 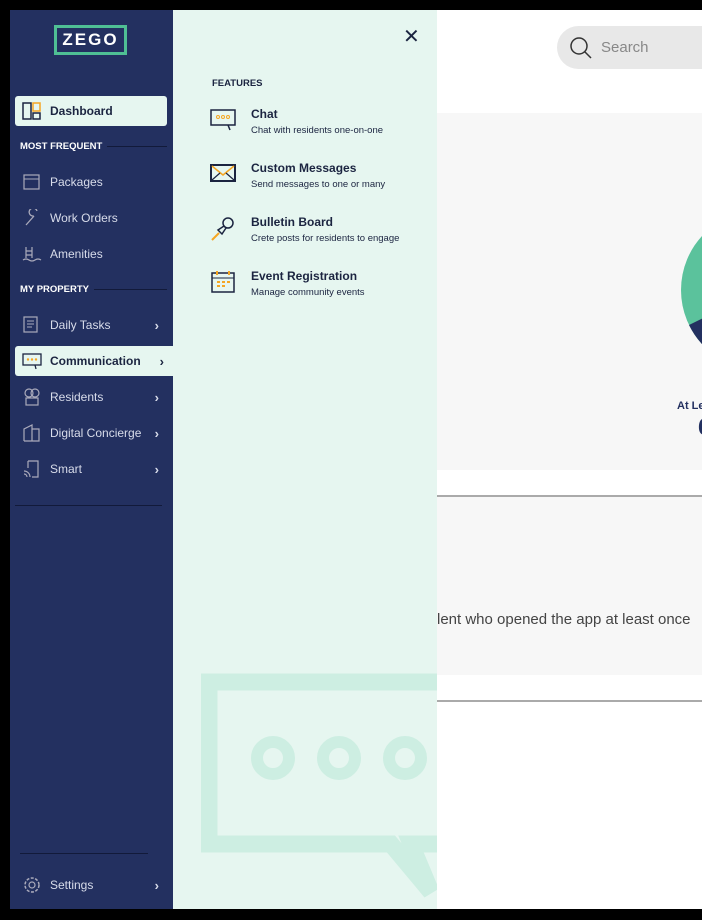 What do you see at coordinates (296, 121) in the screenshot?
I see `feature-chat: Chat Chat with residents one-on-one` at bounding box center [296, 121].